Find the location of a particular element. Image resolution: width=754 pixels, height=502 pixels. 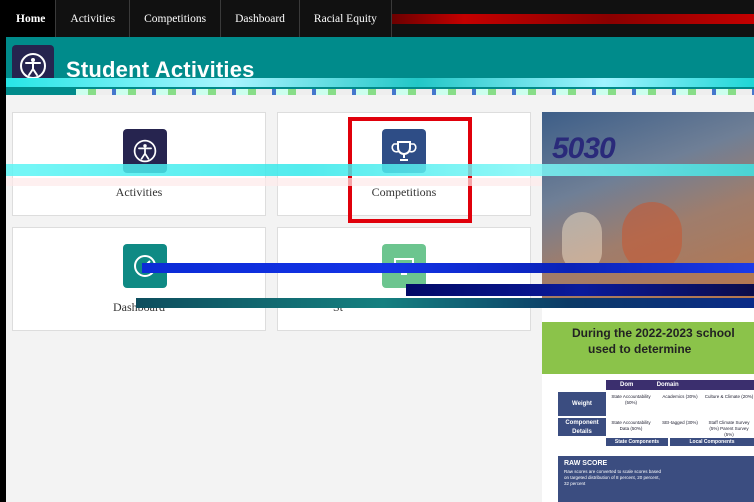

local-components-label: Local Components is located at coordinates (712, 442).